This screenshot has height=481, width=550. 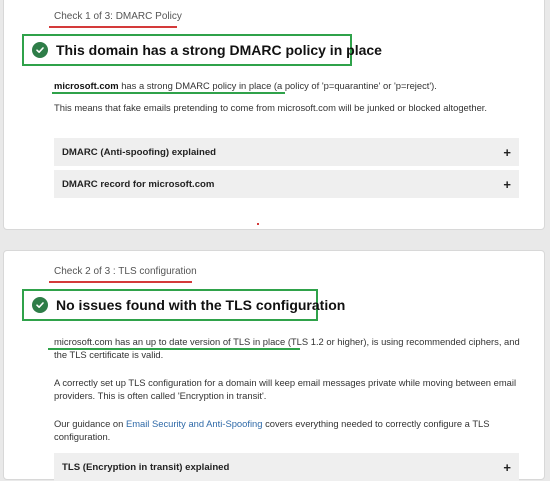 I want to click on accordion-title: DMARC record for microsoft.com, so click(x=138, y=184).